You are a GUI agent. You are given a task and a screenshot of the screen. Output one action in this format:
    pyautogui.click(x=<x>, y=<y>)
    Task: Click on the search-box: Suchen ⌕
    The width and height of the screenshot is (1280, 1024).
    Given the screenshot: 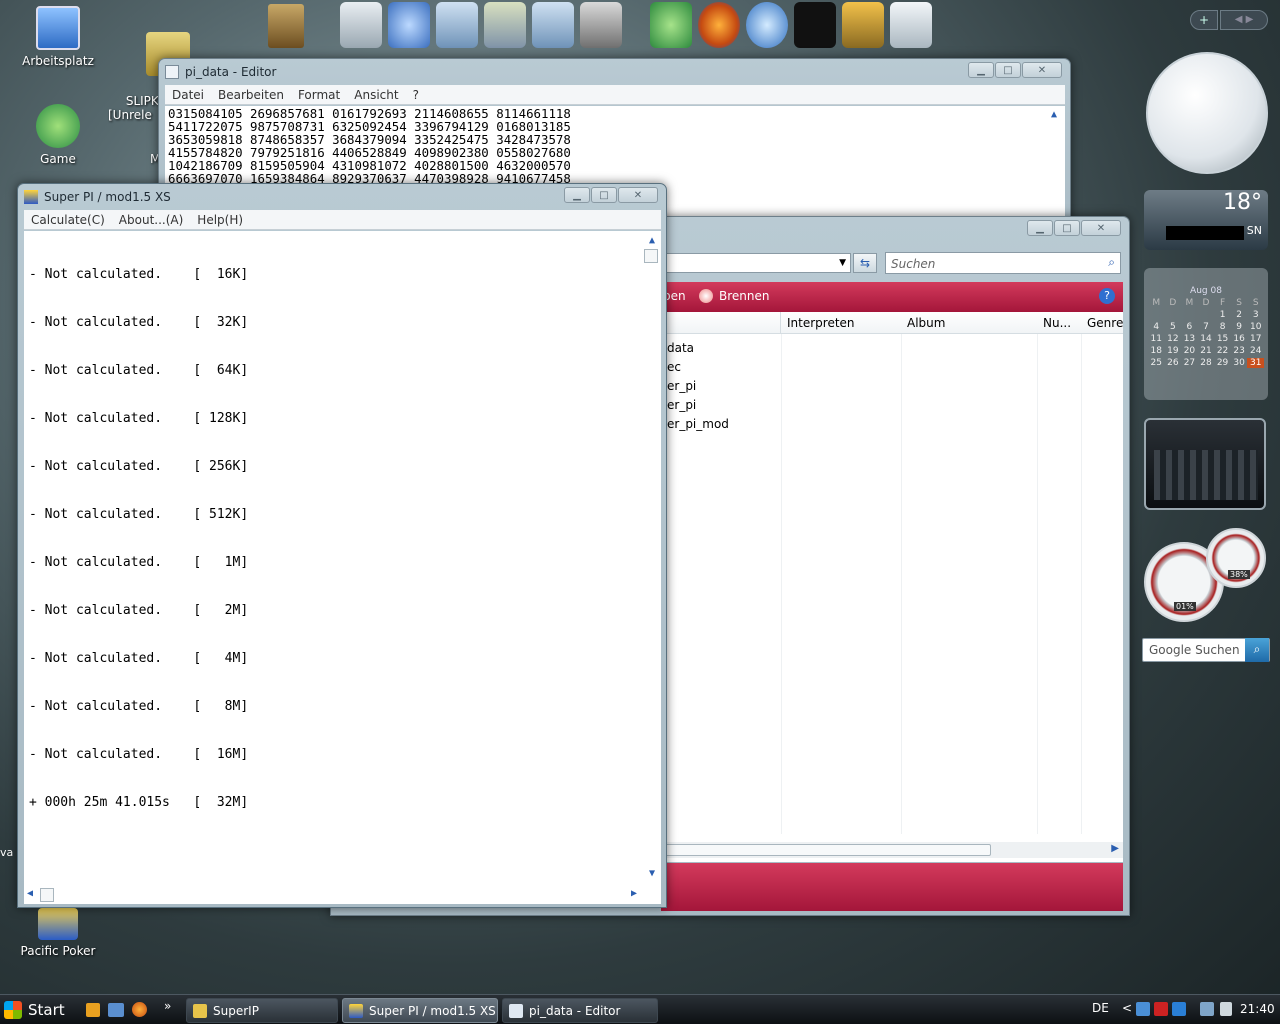 What is the action you would take?
    pyautogui.click(x=1003, y=263)
    